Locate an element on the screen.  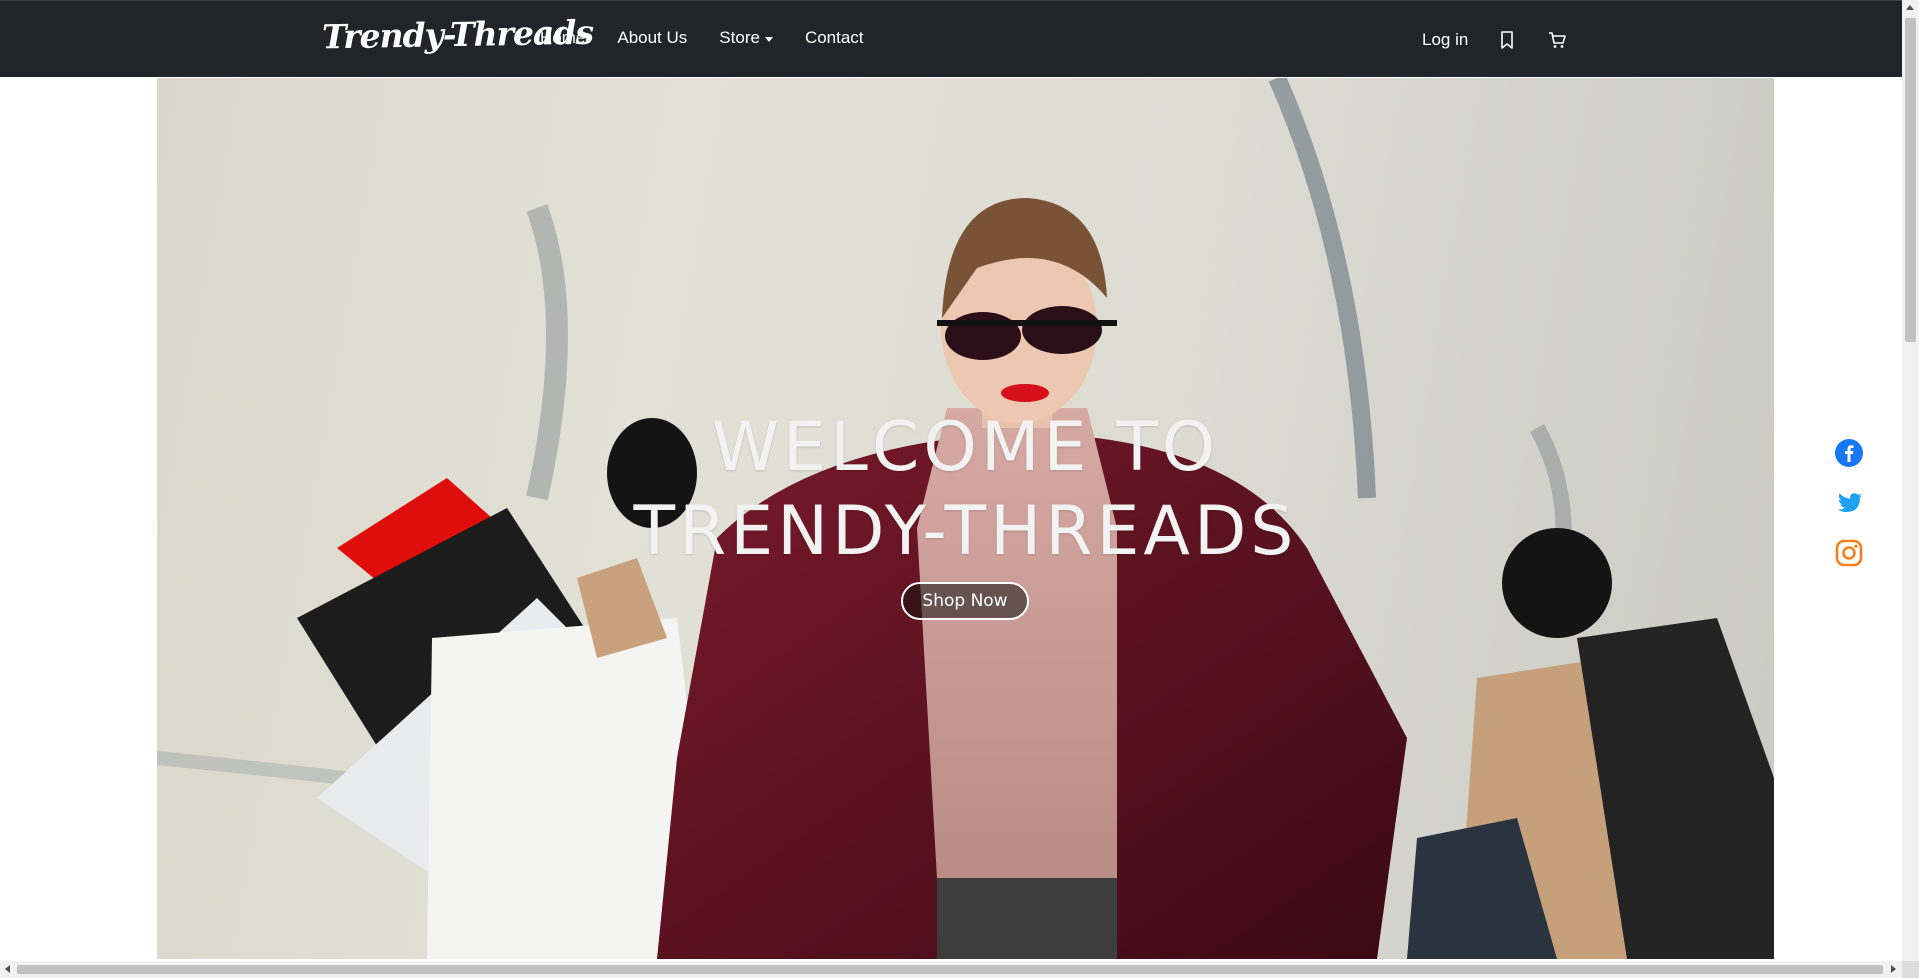
bookmark-icon is located at coordinates (1509, 40).